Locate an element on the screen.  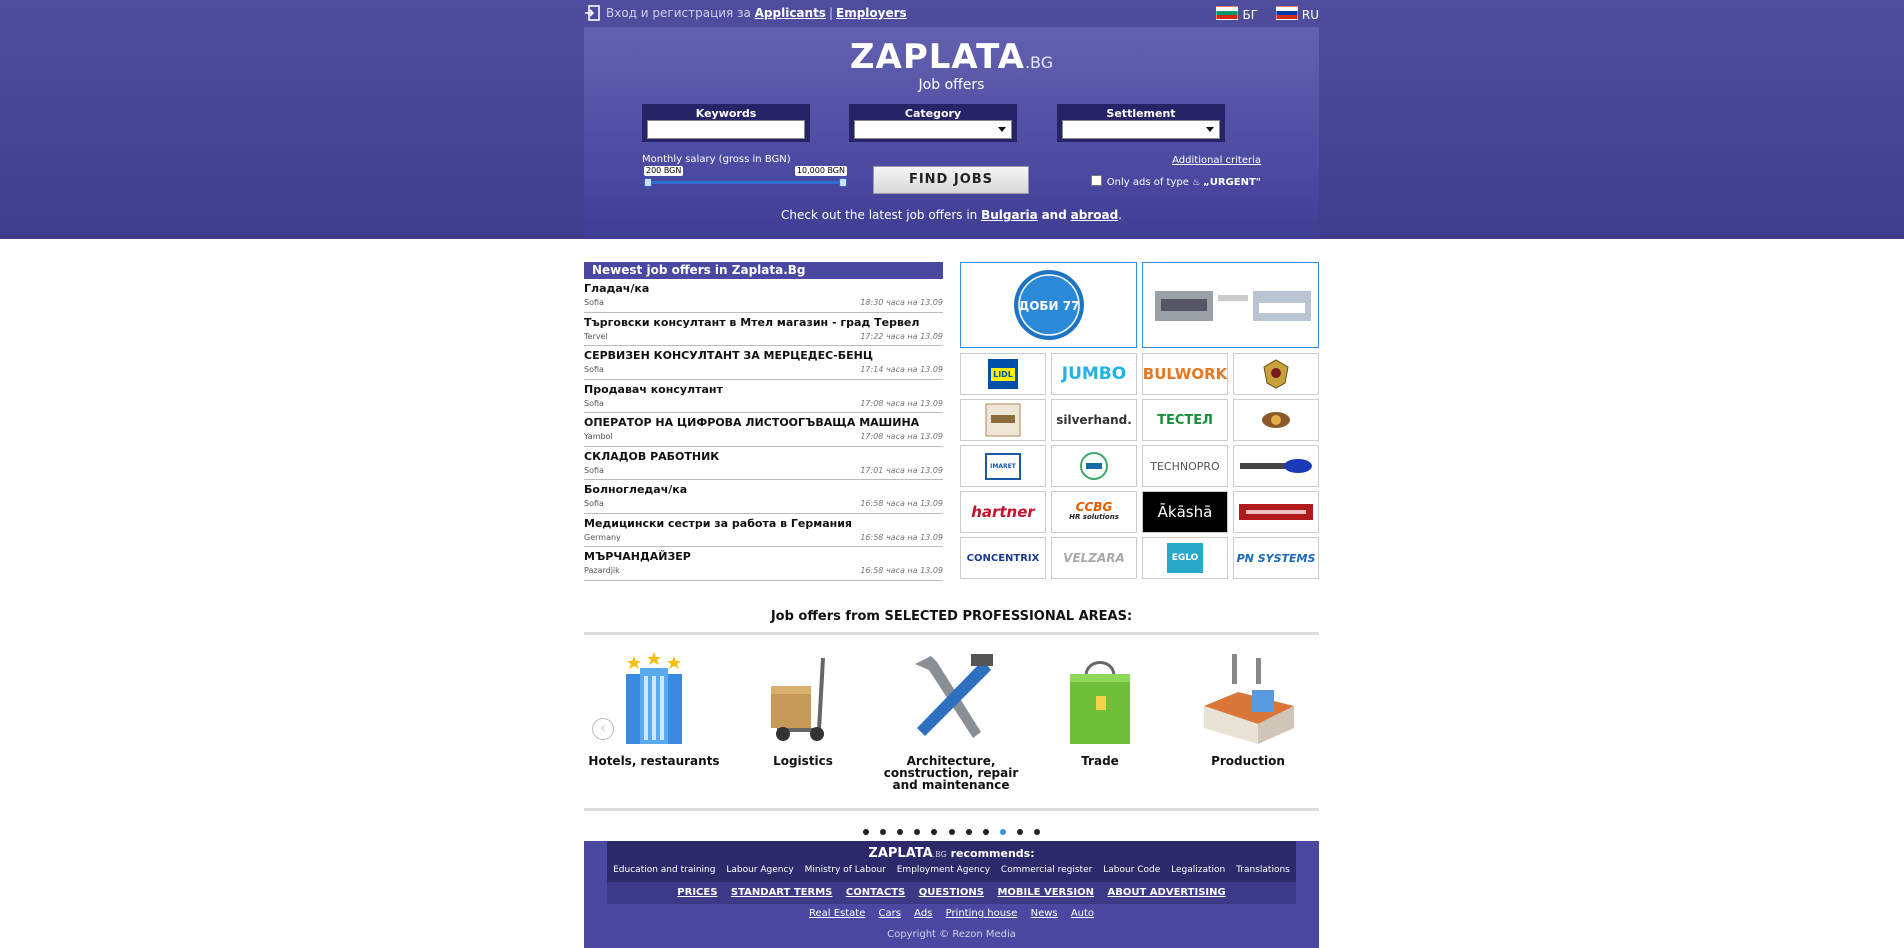
footer-link: Real Estate is located at coordinates (837, 913).